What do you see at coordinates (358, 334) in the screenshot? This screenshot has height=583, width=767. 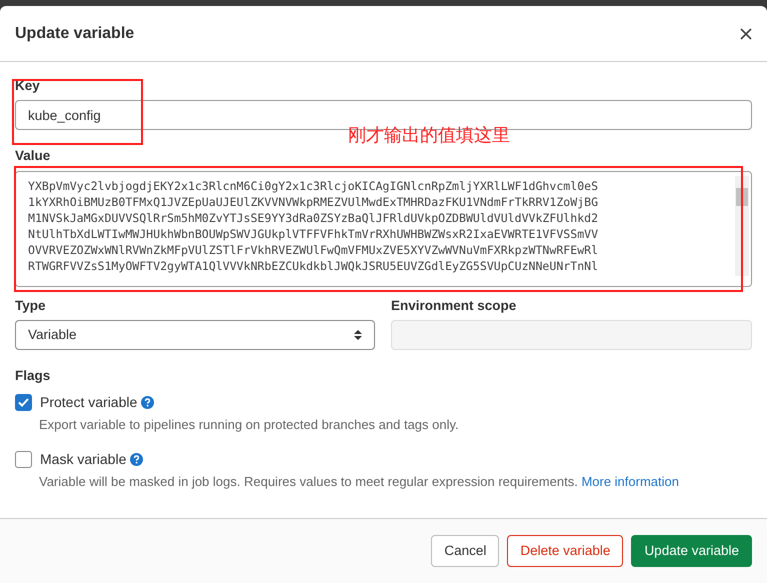 I see `select-arrows-icon` at bounding box center [358, 334].